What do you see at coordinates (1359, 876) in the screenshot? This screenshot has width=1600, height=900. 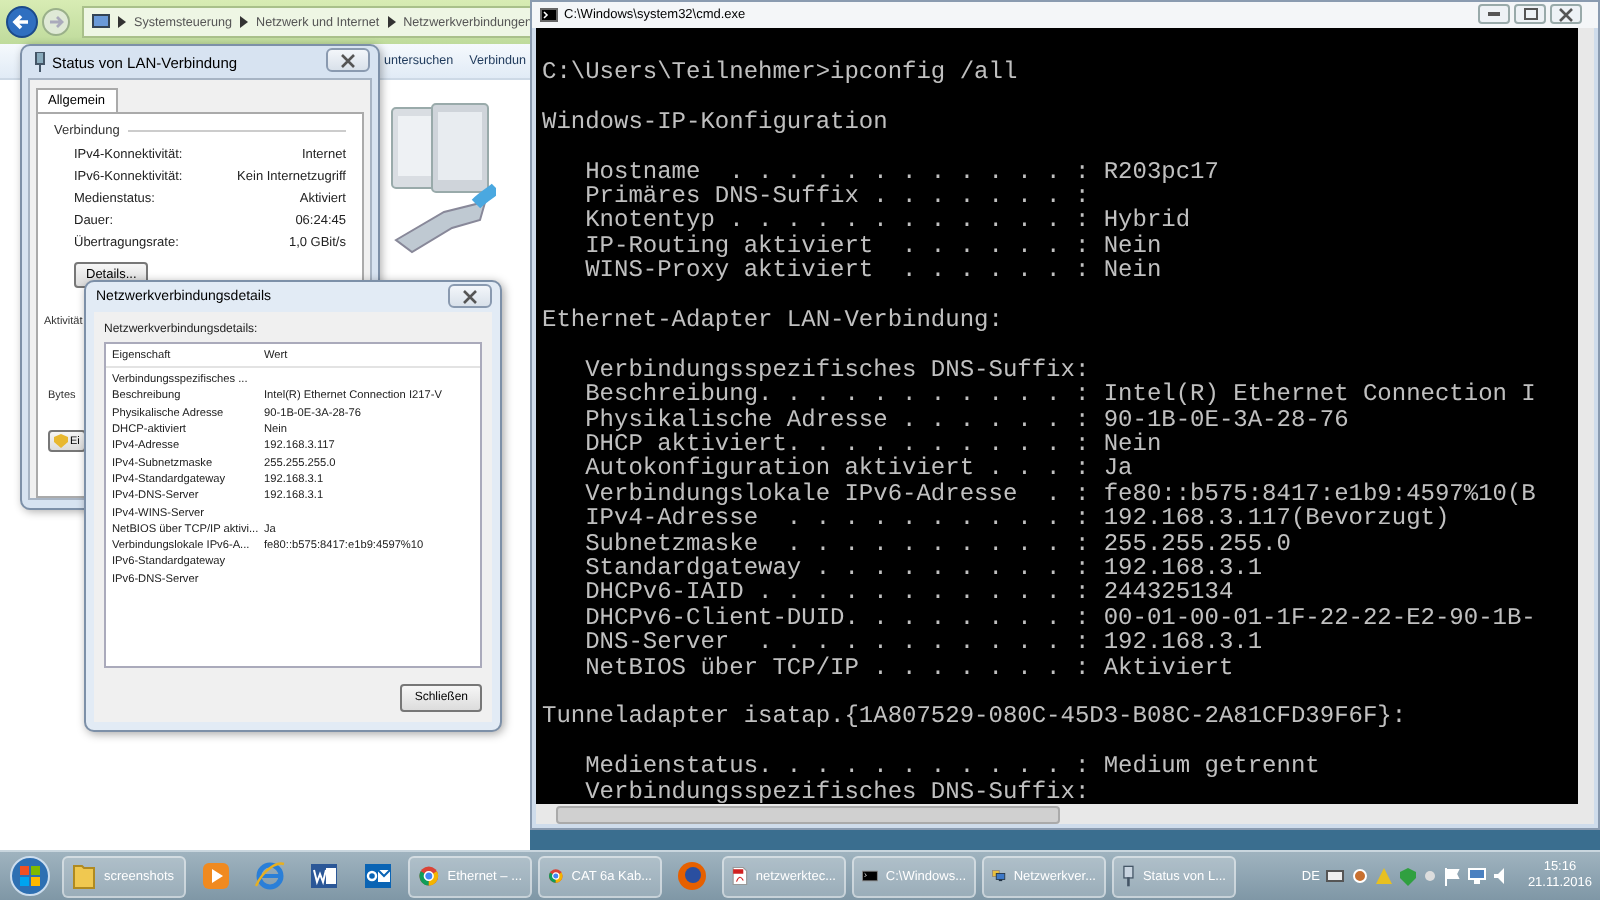 I see `gear-icon` at bounding box center [1359, 876].